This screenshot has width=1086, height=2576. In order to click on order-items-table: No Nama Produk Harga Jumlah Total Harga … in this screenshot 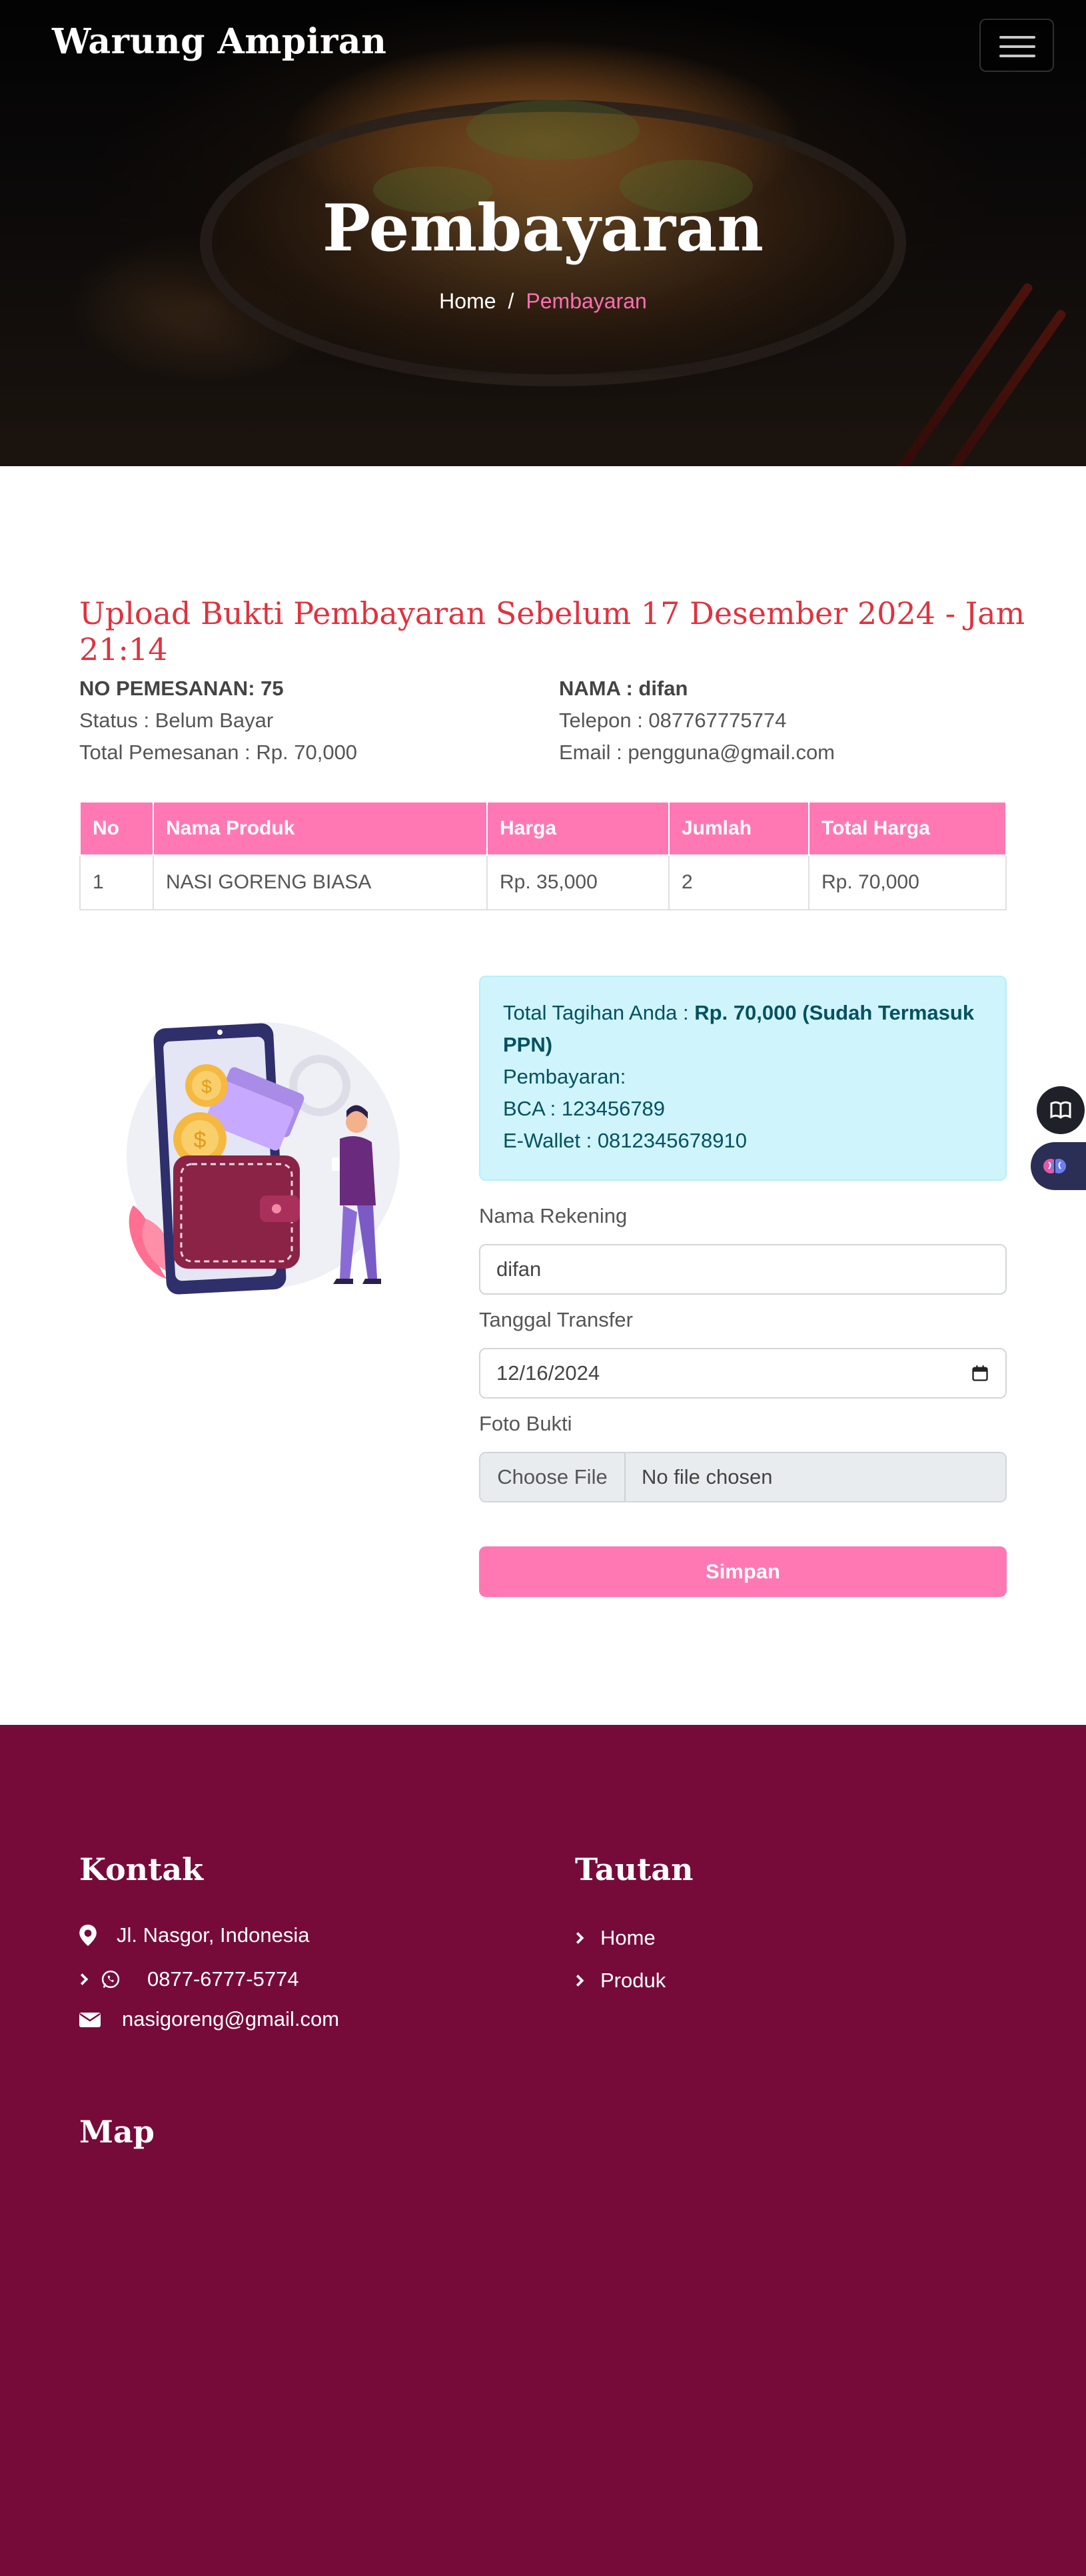, I will do `click(543, 855)`.